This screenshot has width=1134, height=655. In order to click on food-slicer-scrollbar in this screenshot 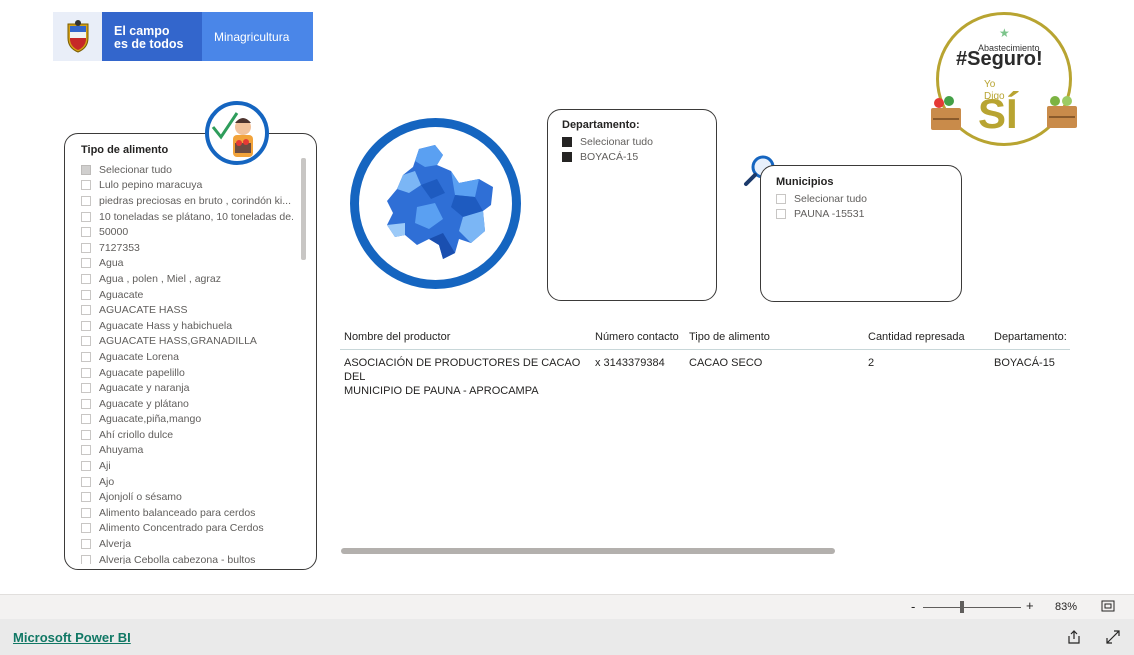, I will do `click(303, 209)`.